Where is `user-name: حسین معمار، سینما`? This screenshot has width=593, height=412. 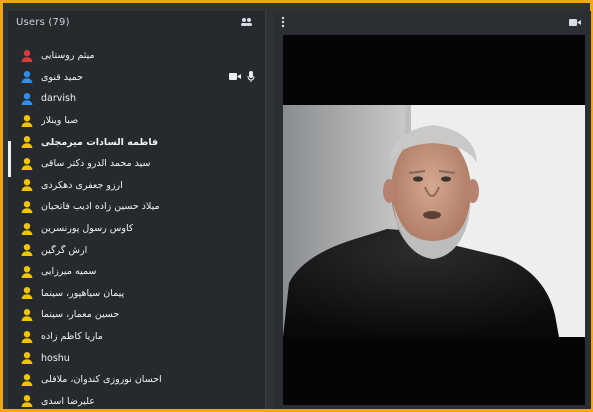
user-name: حسین معمار، سینما is located at coordinates (80, 315).